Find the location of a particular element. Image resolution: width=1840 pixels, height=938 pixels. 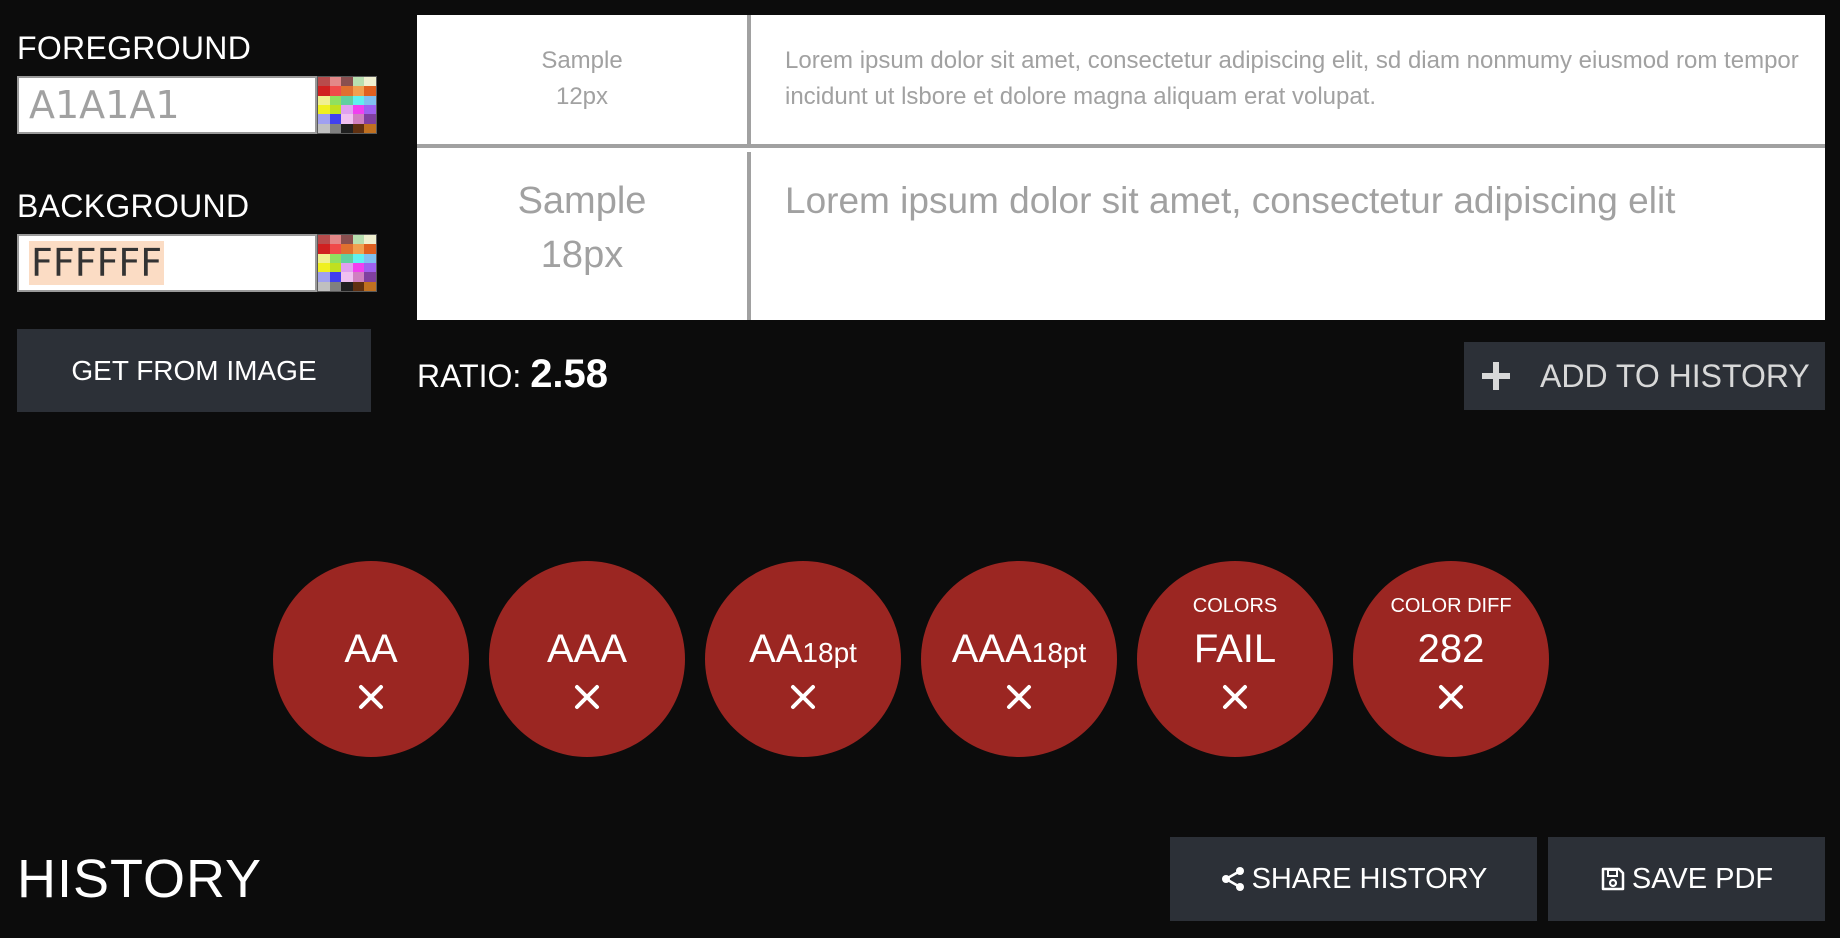

background-label: BACKGROUND is located at coordinates (133, 206).